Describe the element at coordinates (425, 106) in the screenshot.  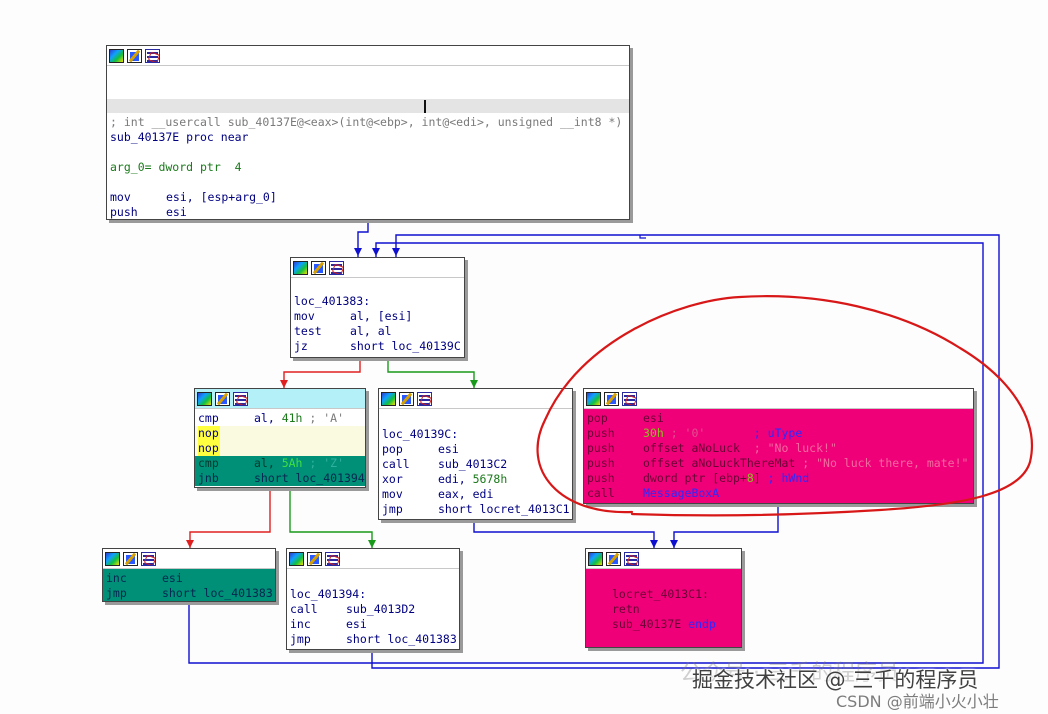
I see `text-cursor` at that location.